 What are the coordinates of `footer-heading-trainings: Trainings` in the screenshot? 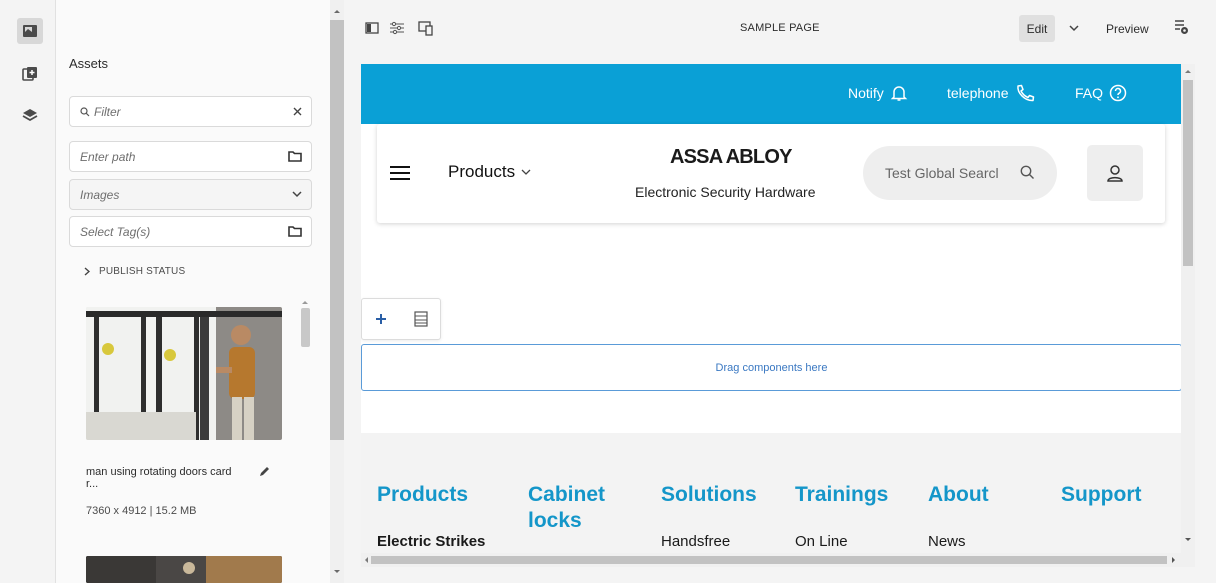 It's located at (841, 495).